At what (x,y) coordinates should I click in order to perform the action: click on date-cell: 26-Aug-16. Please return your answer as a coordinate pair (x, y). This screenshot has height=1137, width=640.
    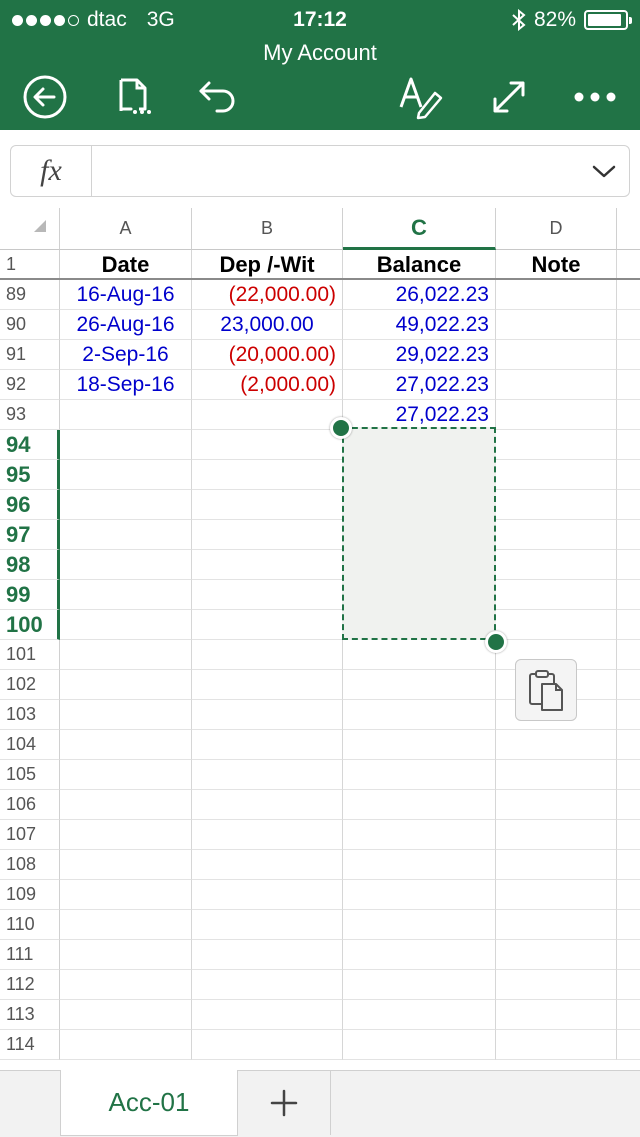
    Looking at the image, I should click on (126, 325).